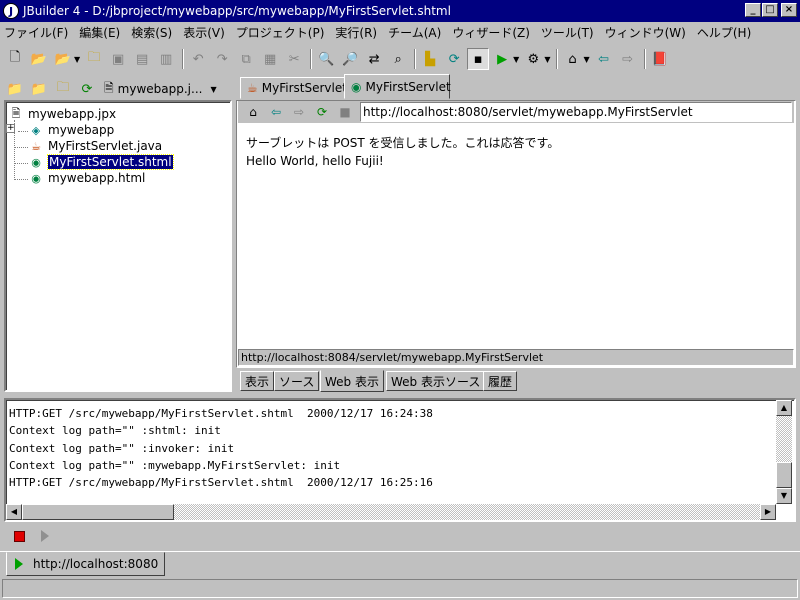  Describe the element at coordinates (39, 59) in the screenshot. I see `open-file-icon: 📂` at that location.